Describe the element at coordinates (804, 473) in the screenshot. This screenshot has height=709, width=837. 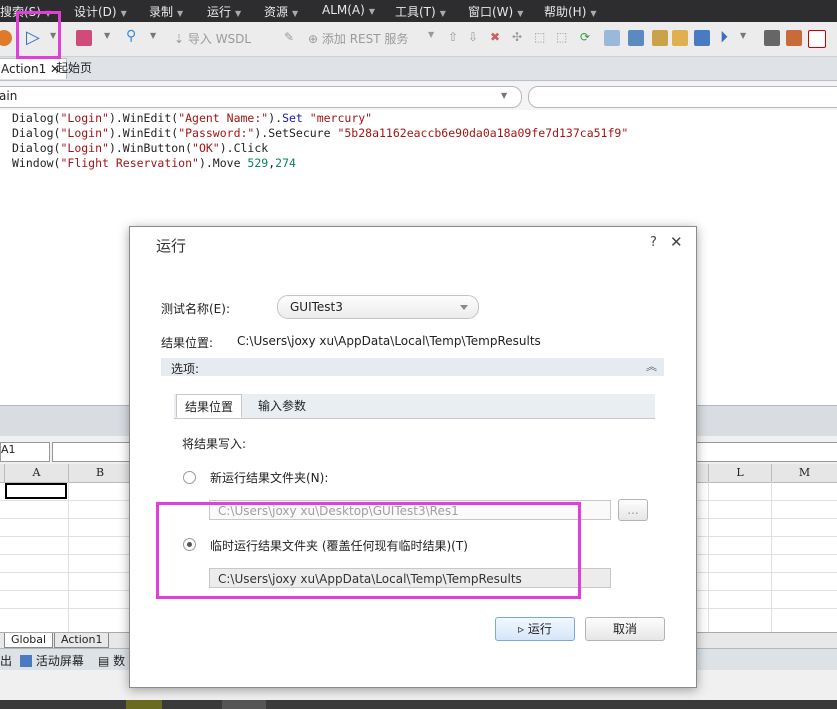
I see `column-header-m: M` at that location.